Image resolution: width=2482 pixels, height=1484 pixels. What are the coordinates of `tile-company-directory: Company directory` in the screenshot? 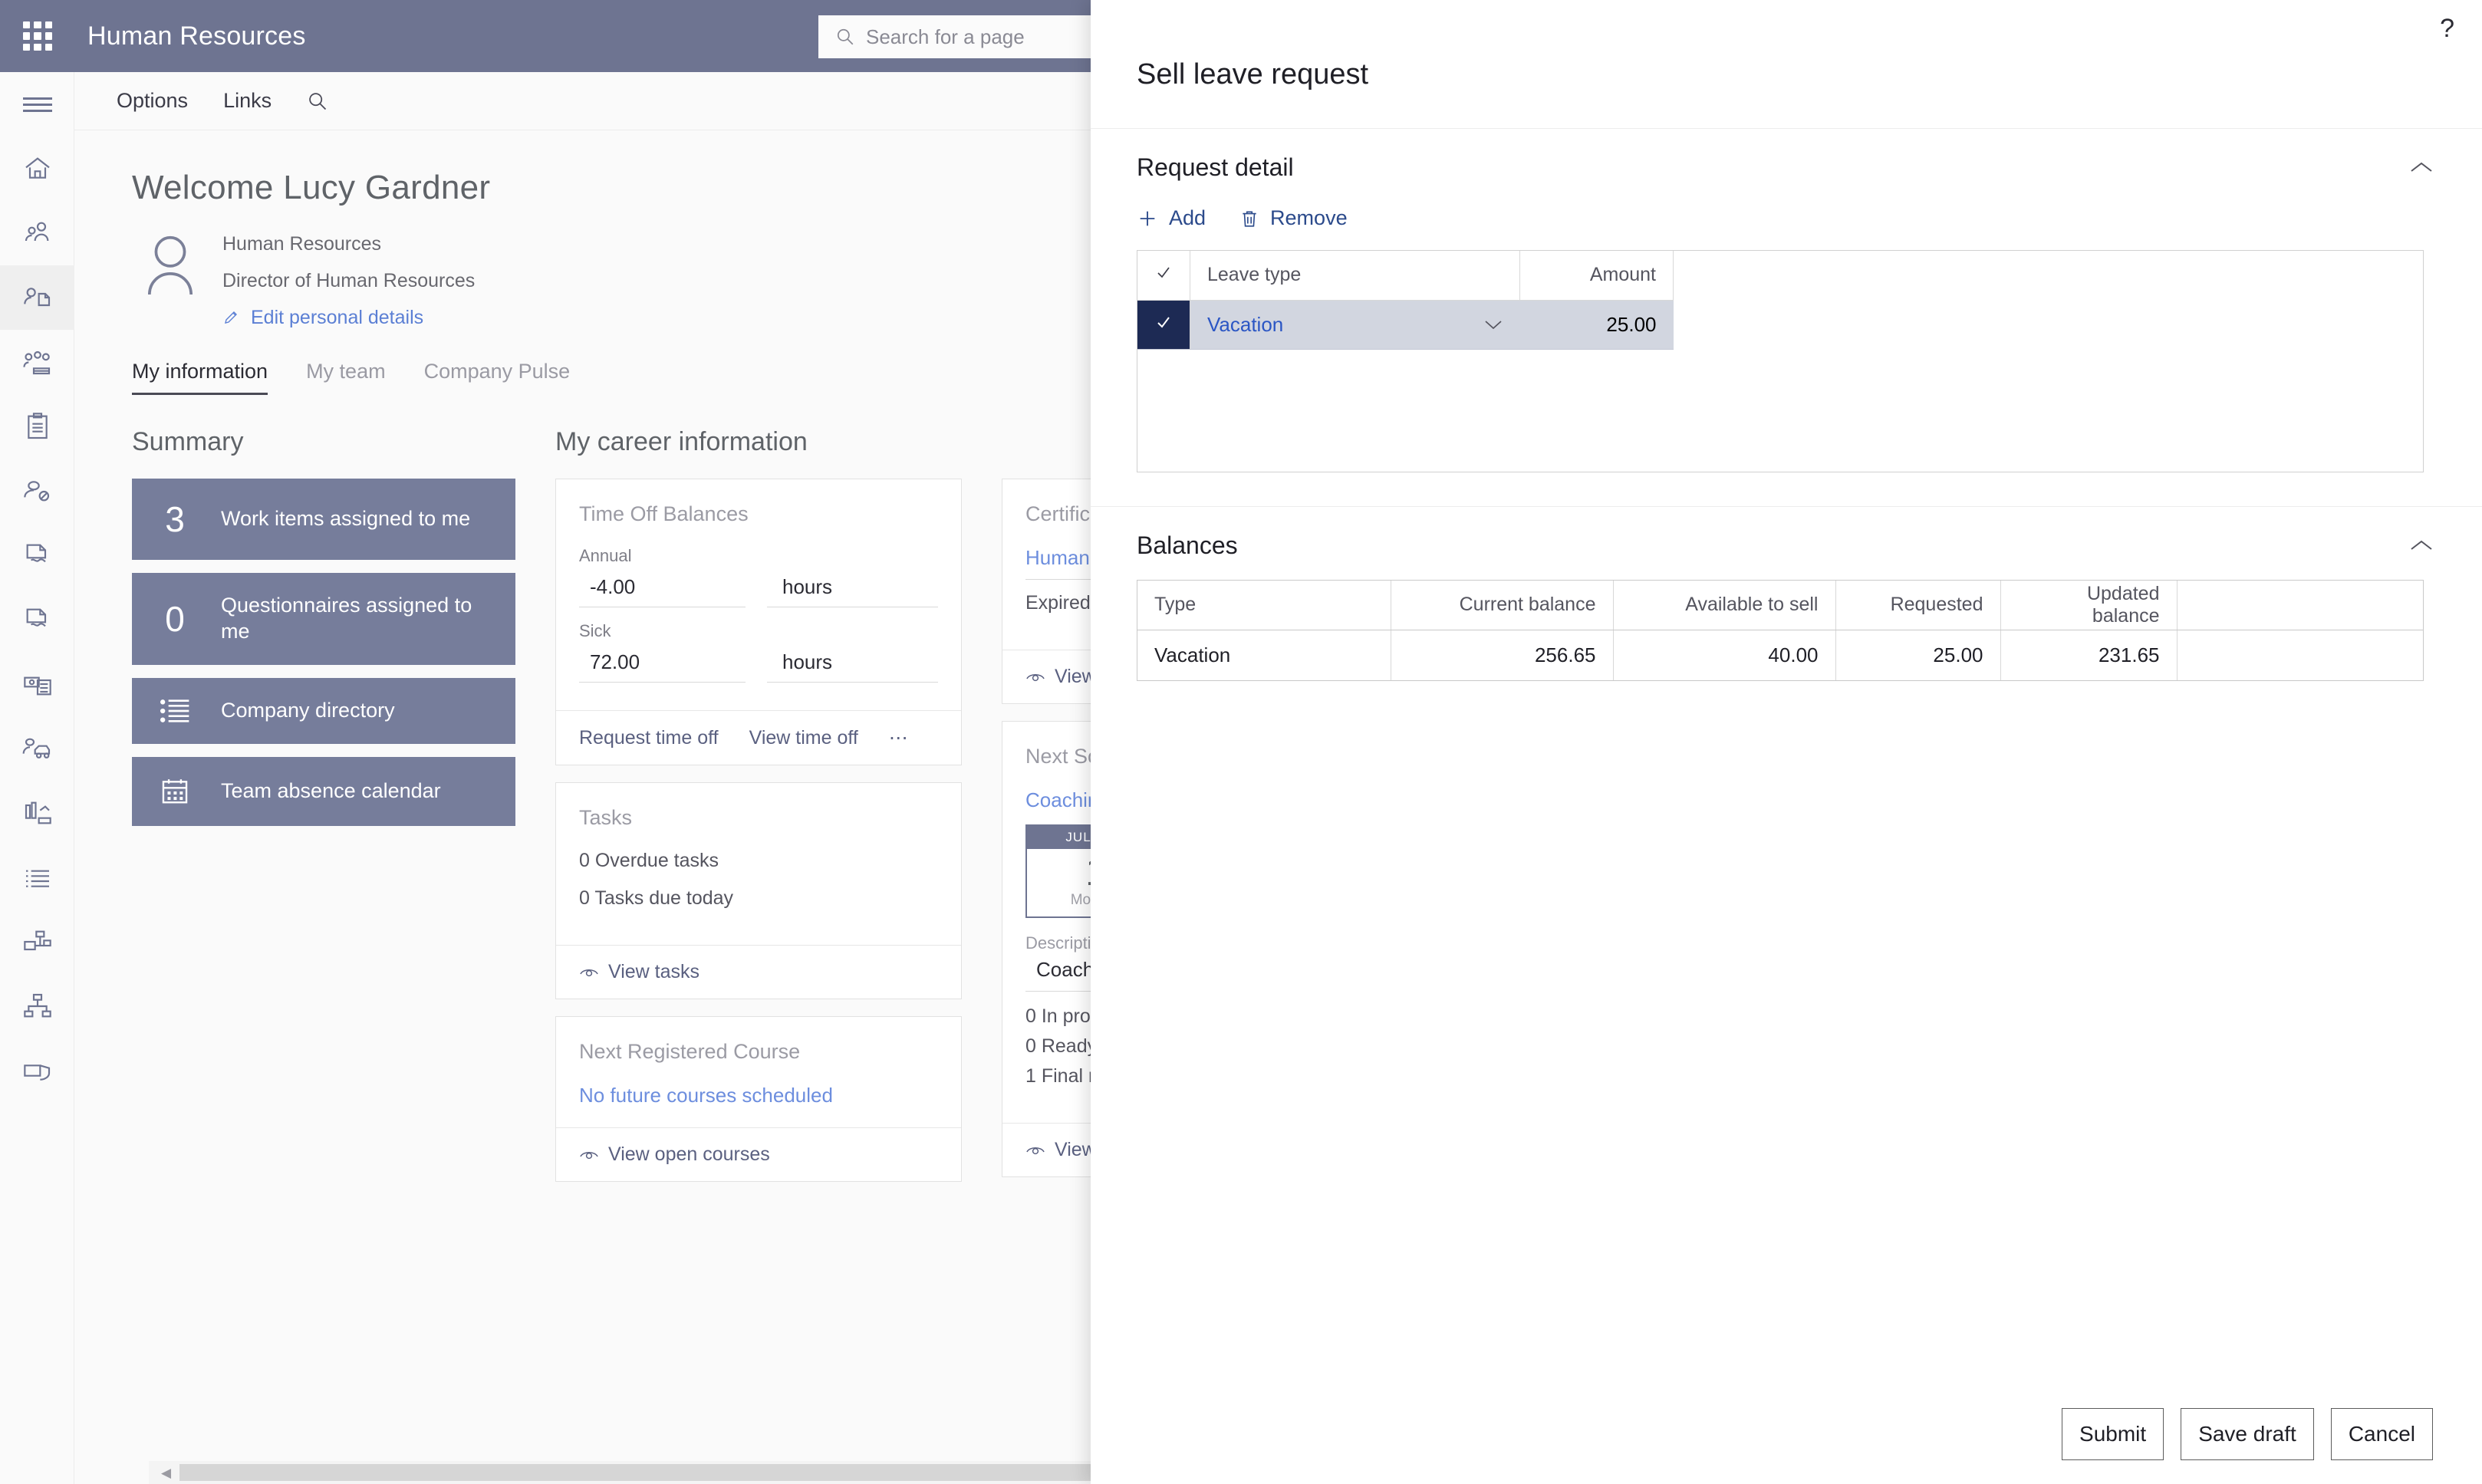 It's located at (324, 710).